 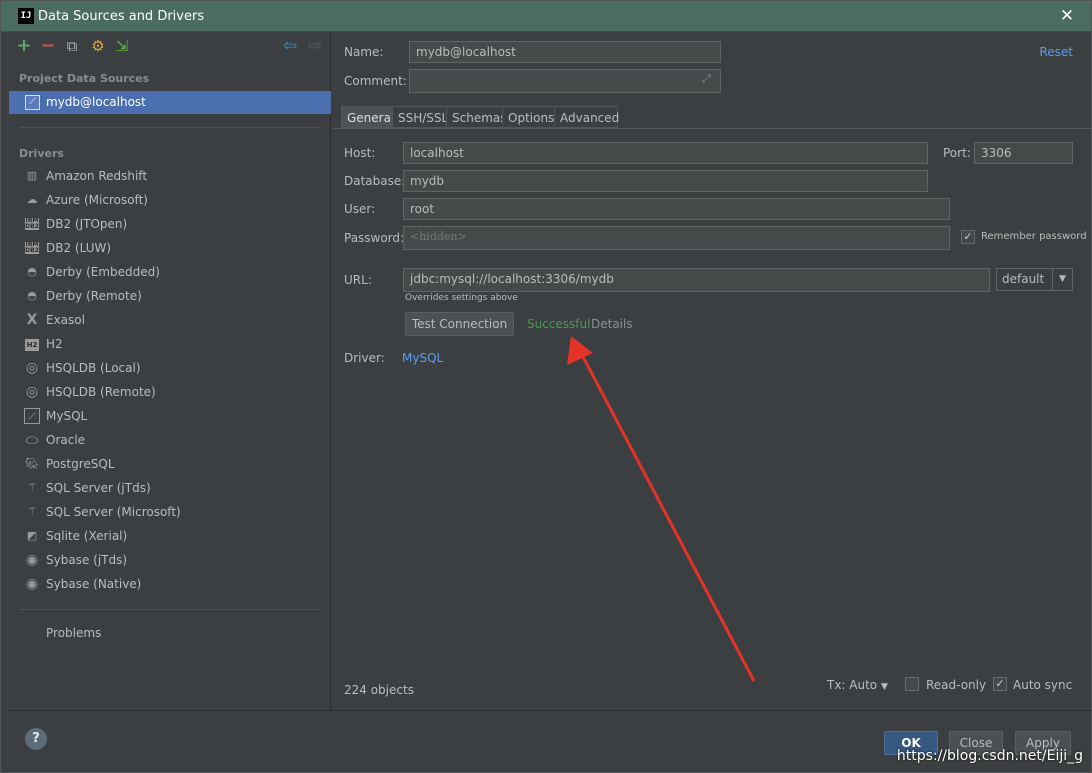 I want to click on driver-item: ▥ Amazon Redshift, so click(x=170, y=176).